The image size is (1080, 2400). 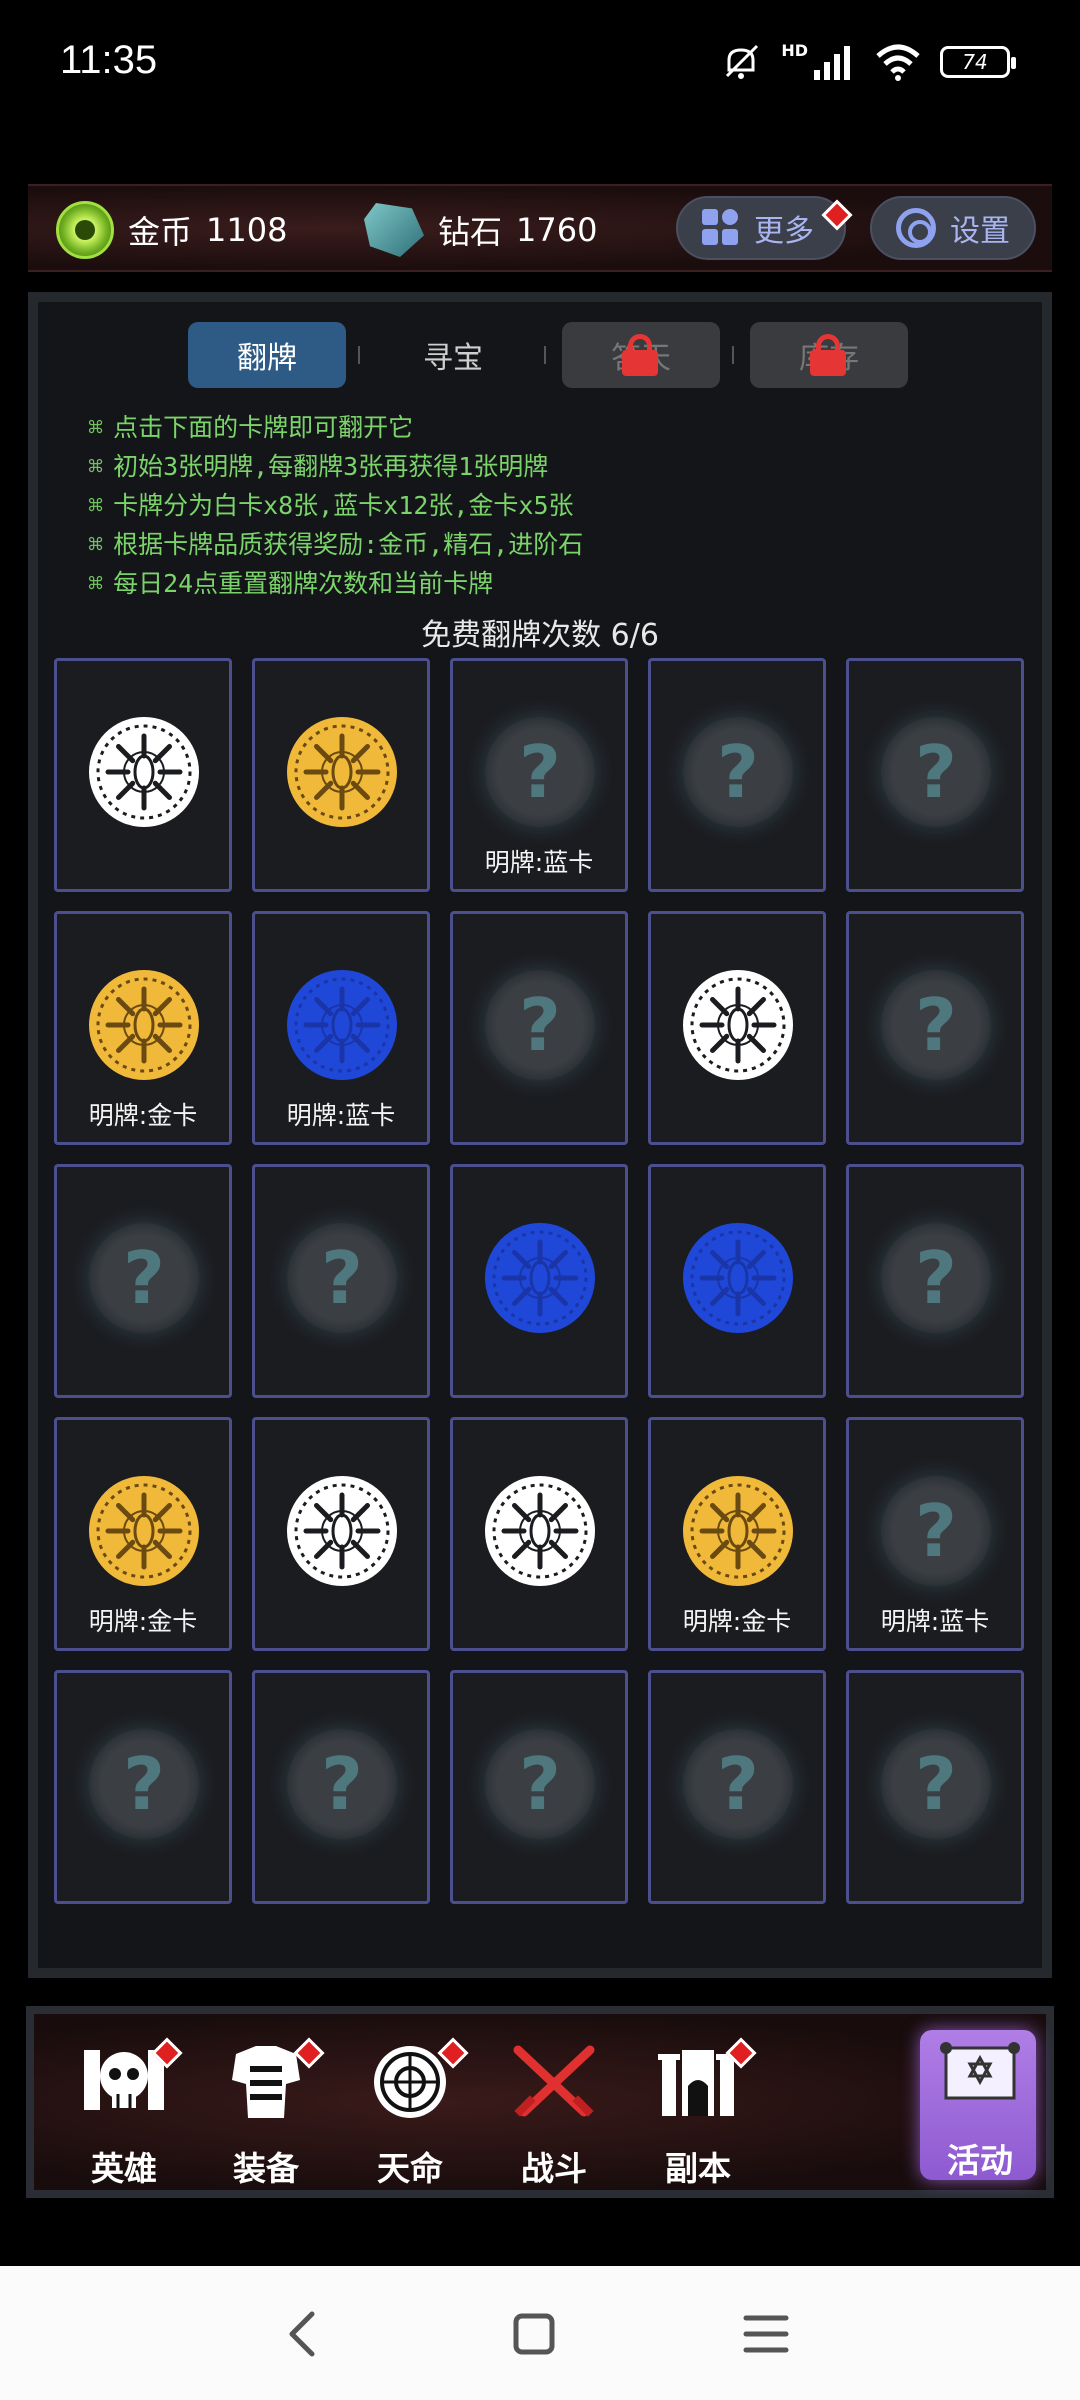 I want to click on crossed-swords-icon, so click(x=554, y=2081).